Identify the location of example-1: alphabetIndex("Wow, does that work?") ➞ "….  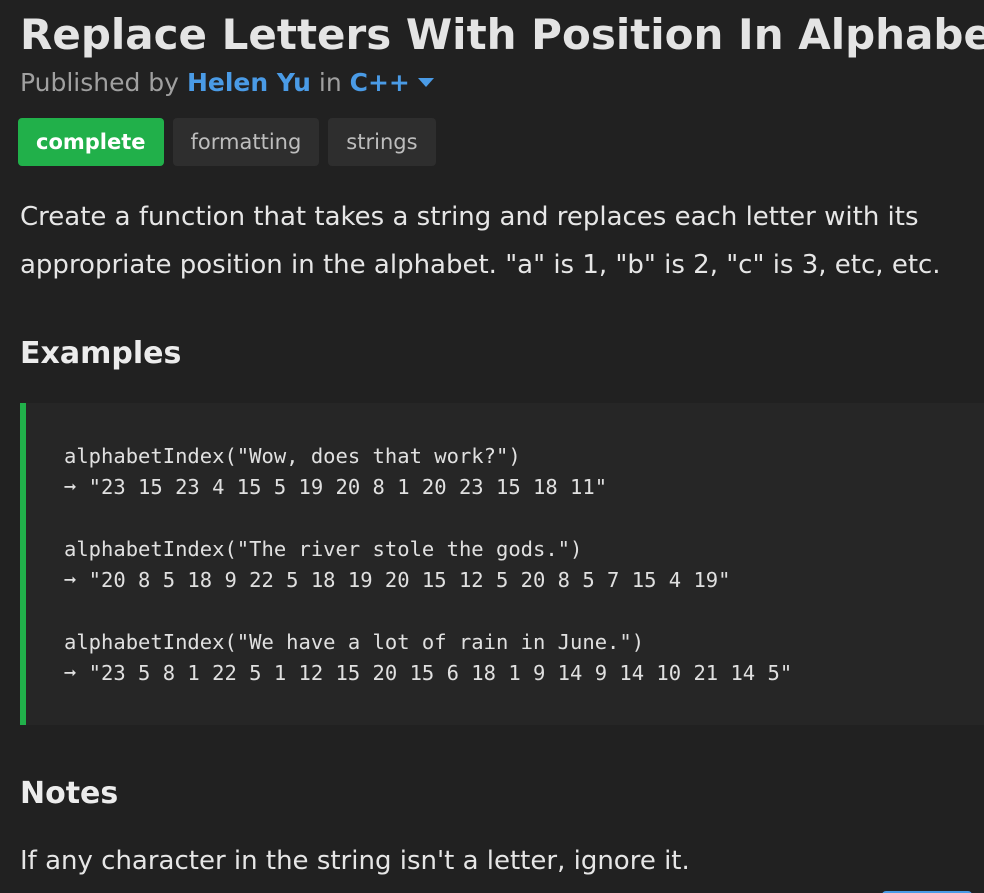
(428, 472).